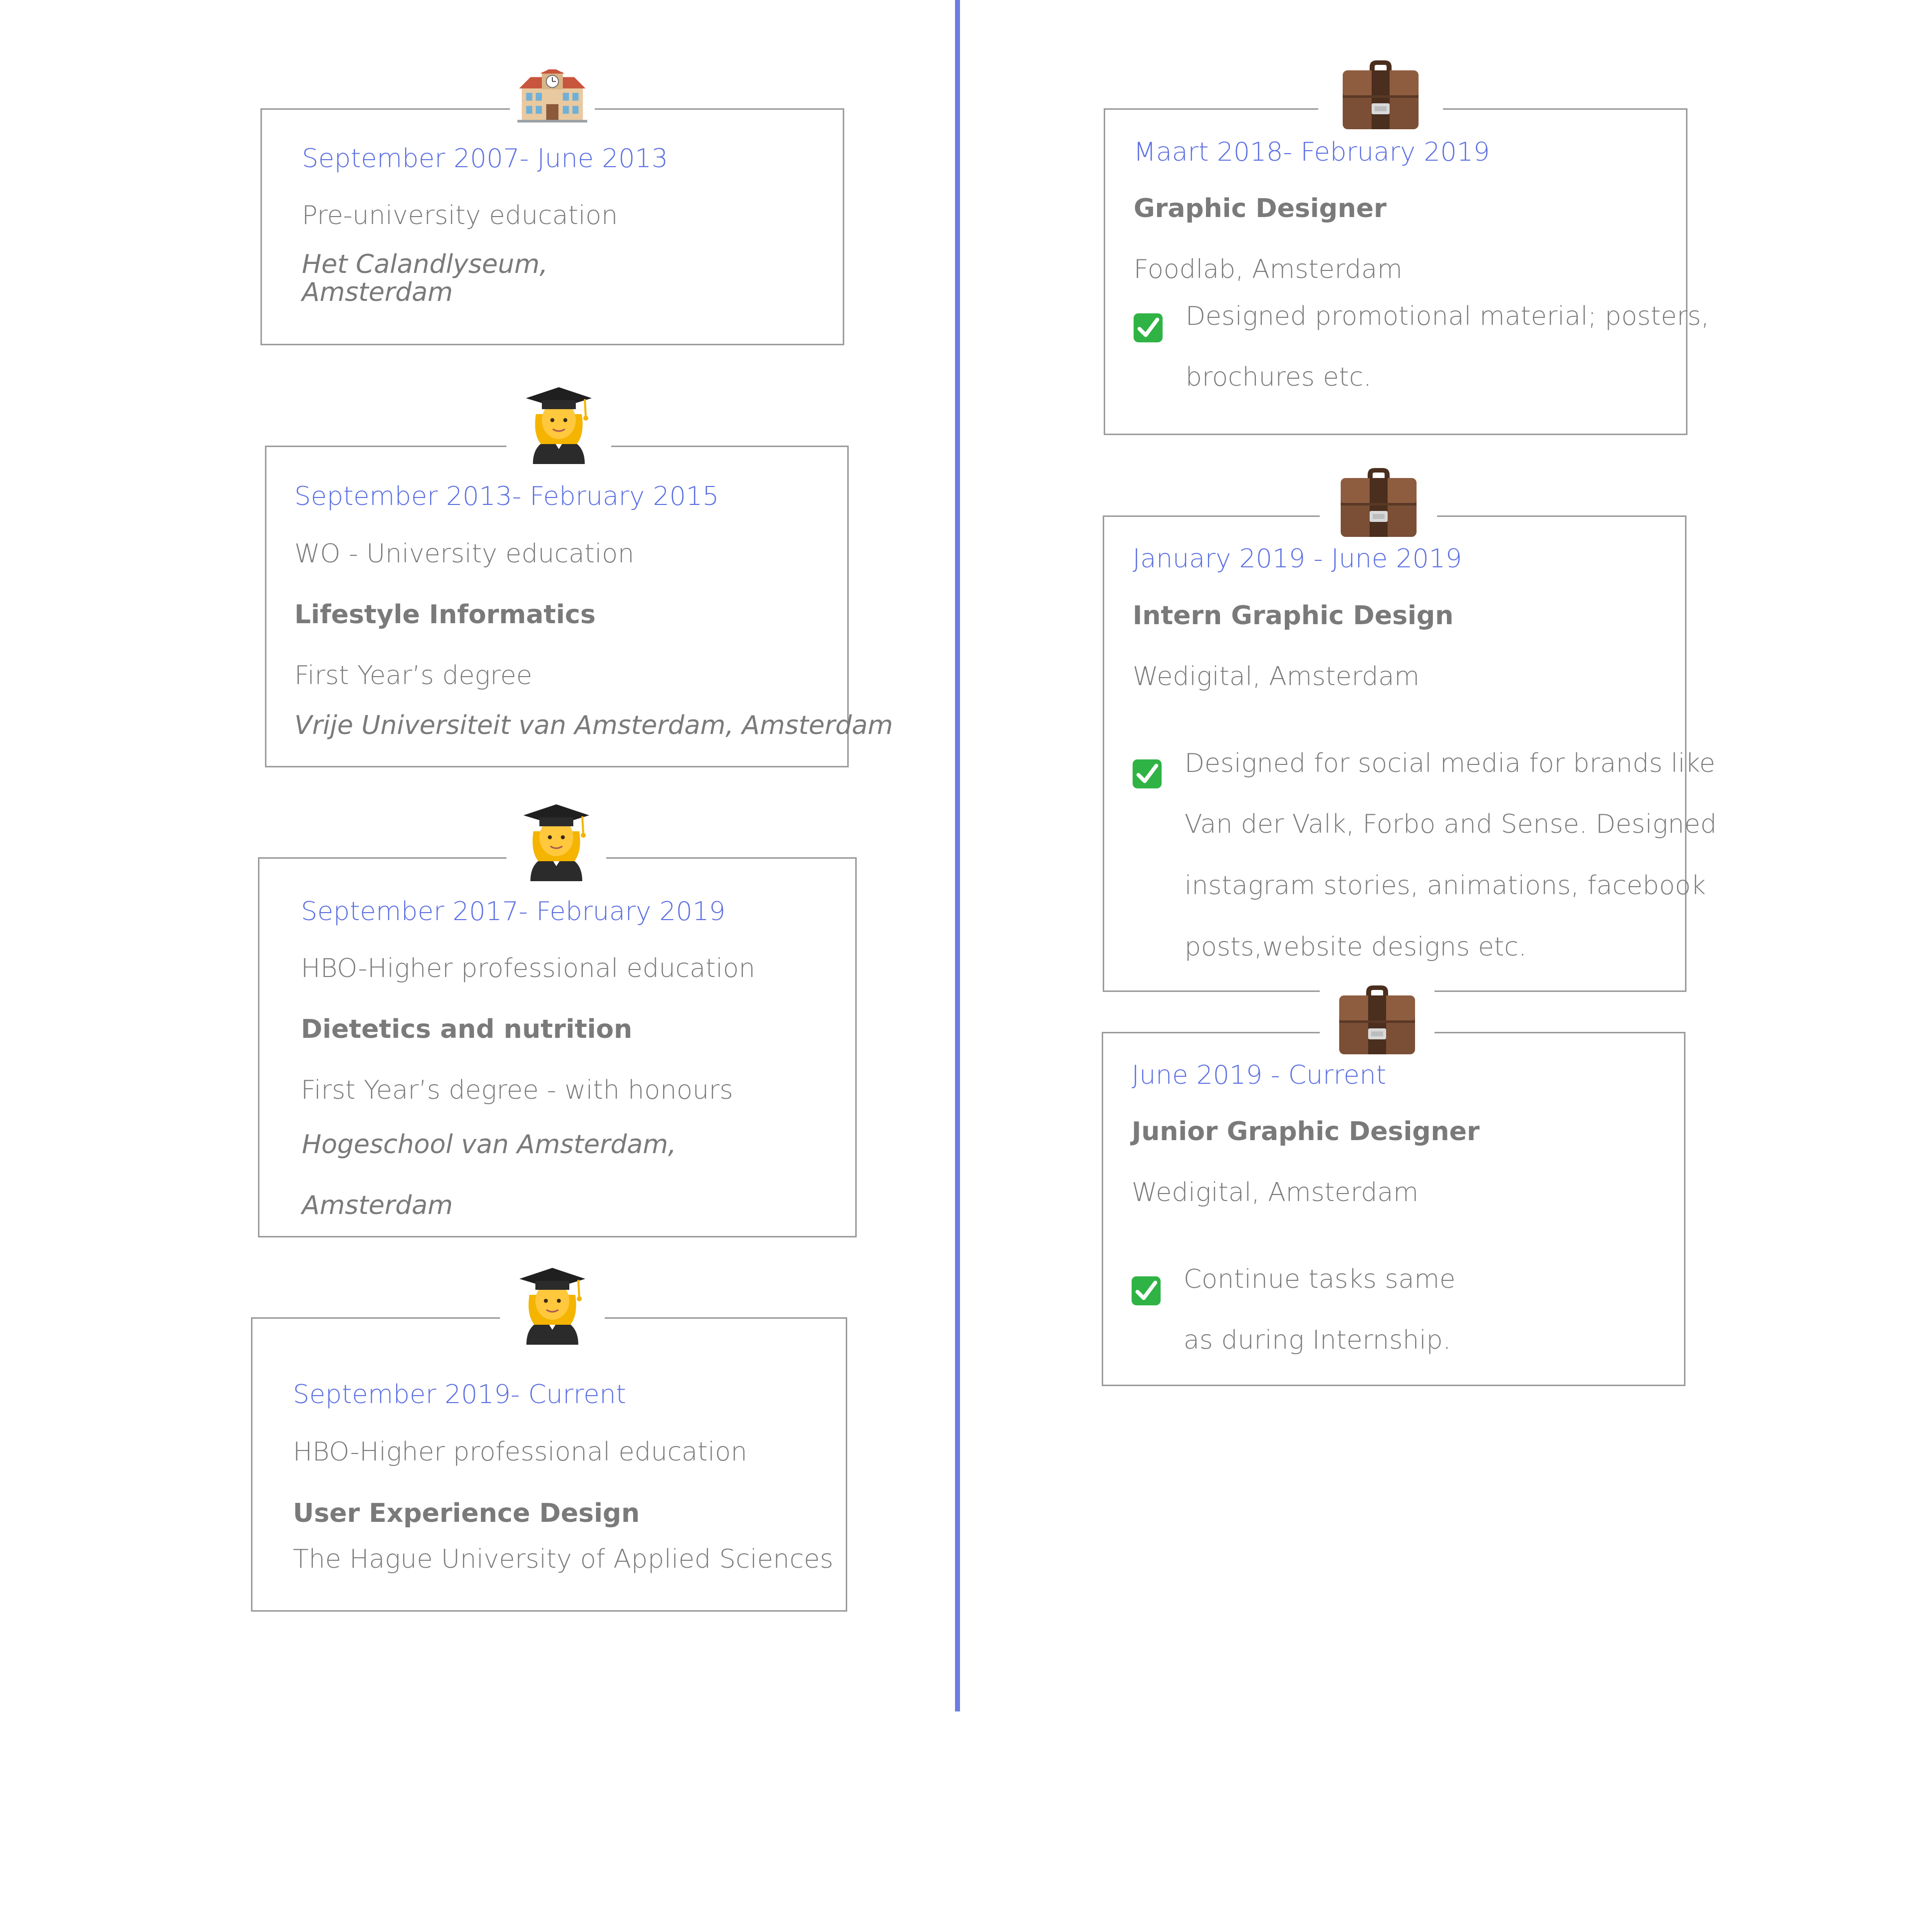 The height and width of the screenshot is (1932, 1916). What do you see at coordinates (460, 216) in the screenshot?
I see `education-level: Pre-university education` at bounding box center [460, 216].